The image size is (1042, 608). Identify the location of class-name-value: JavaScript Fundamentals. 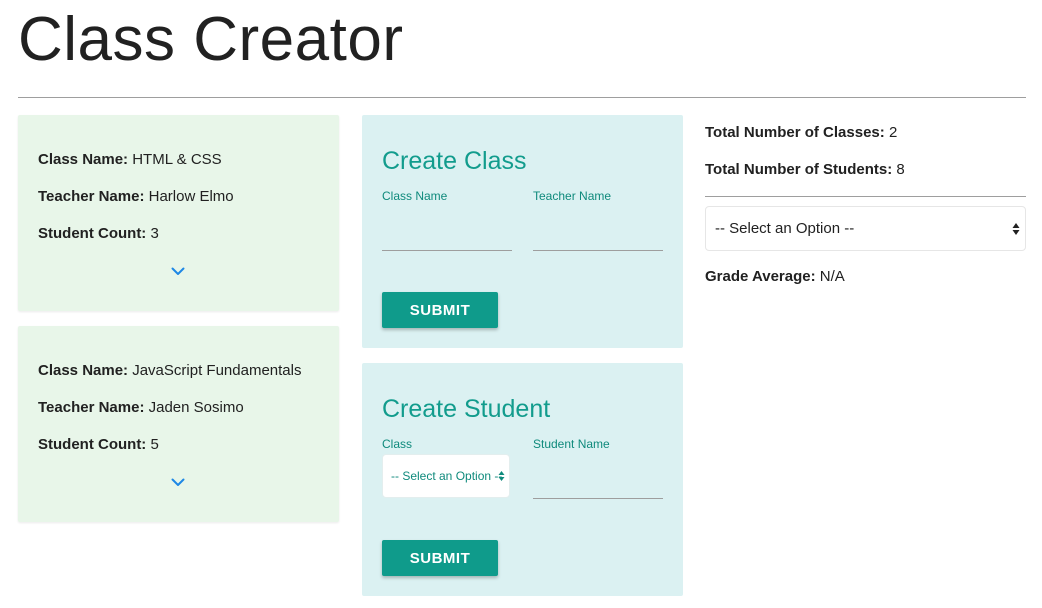
(217, 370).